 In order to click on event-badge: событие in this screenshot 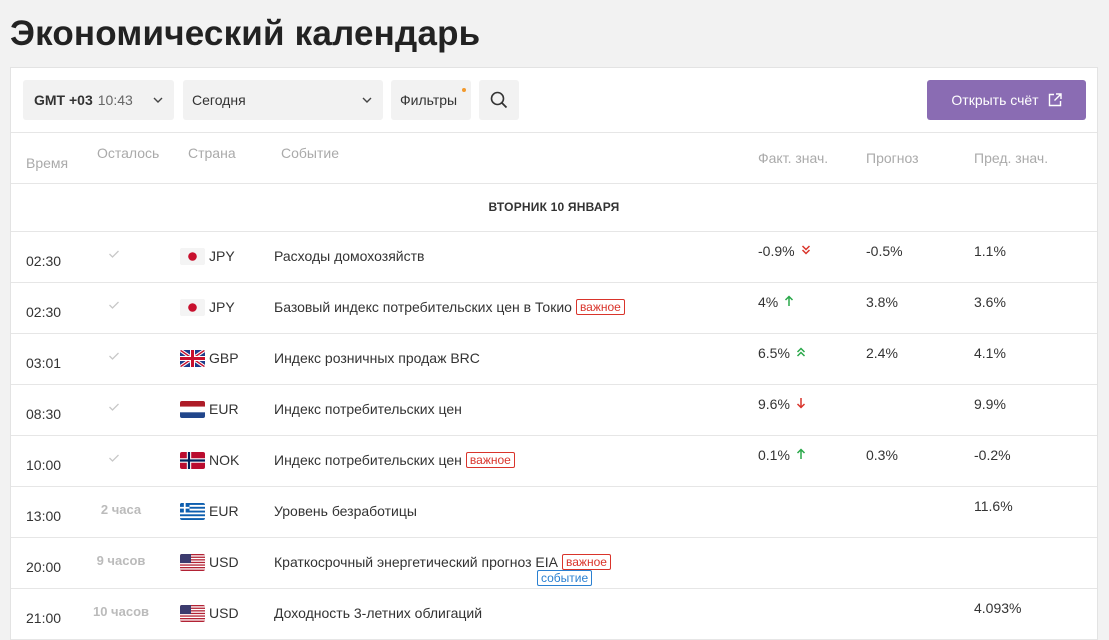, I will do `click(565, 578)`.